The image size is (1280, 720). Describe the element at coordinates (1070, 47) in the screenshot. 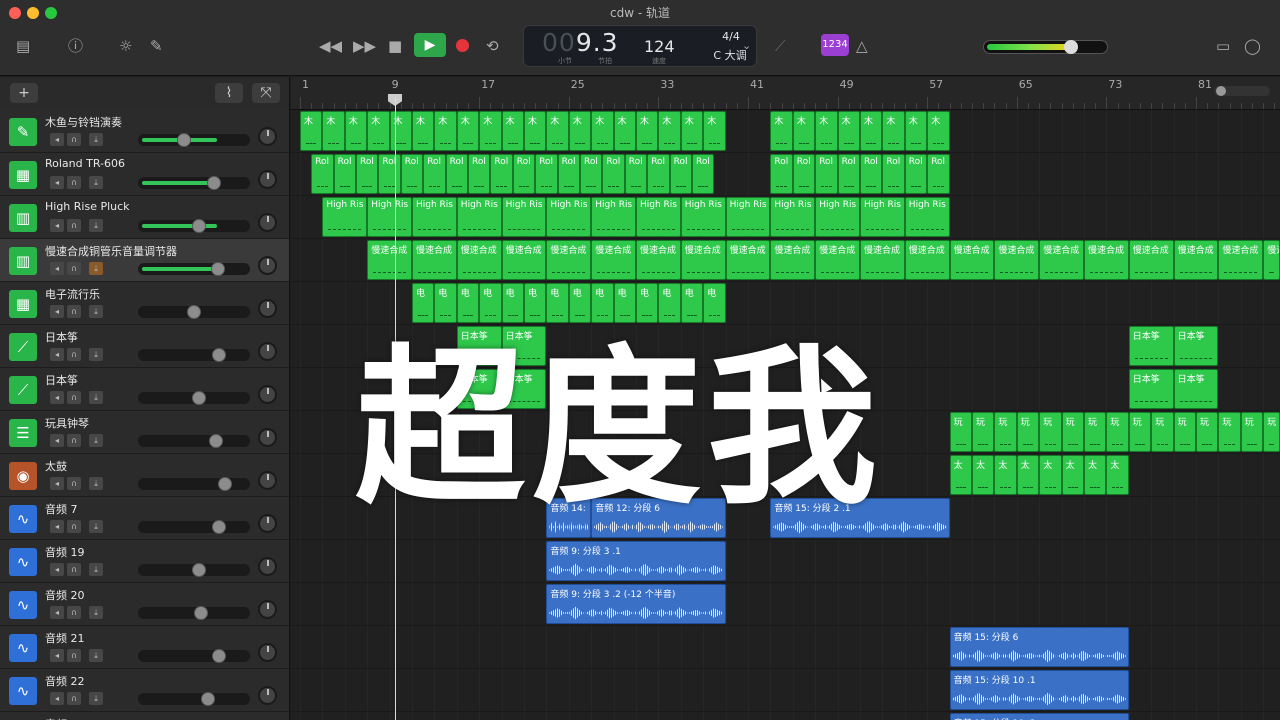

I see `master-volume-knob` at that location.